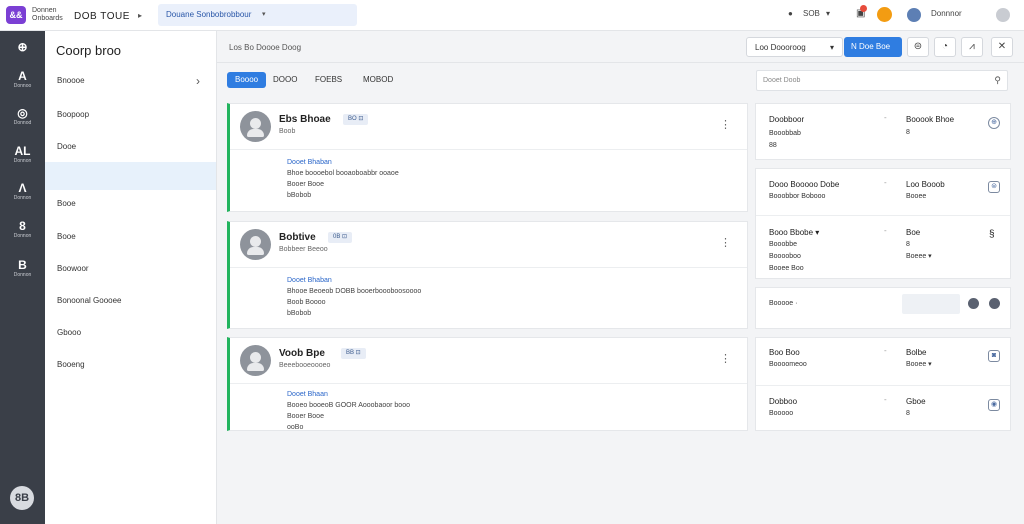 The height and width of the screenshot is (524, 1024). What do you see at coordinates (997, 80) in the screenshot?
I see `search-icon: ⚲` at bounding box center [997, 80].